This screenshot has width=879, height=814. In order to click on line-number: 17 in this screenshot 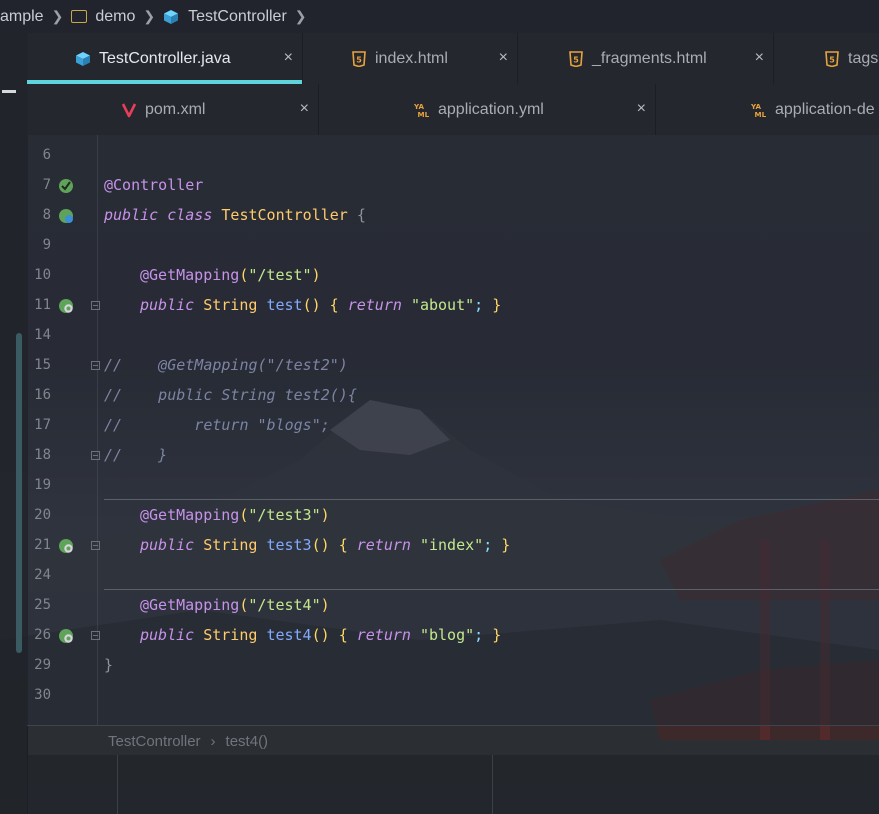, I will do `click(42, 425)`.